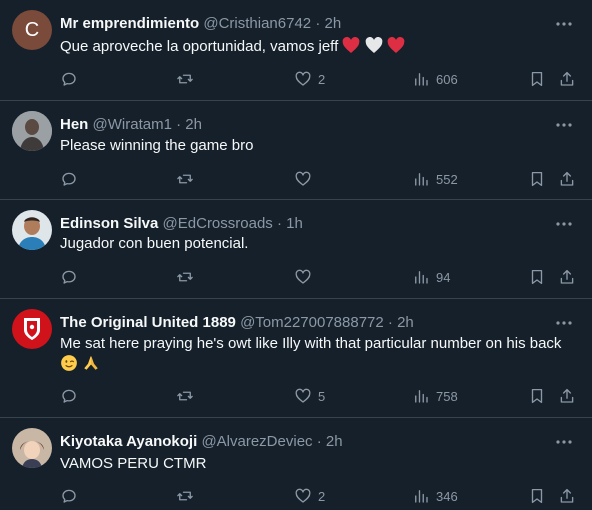 This screenshot has height=510, width=592. What do you see at coordinates (443, 277) in the screenshot?
I see `view-count: 94` at bounding box center [443, 277].